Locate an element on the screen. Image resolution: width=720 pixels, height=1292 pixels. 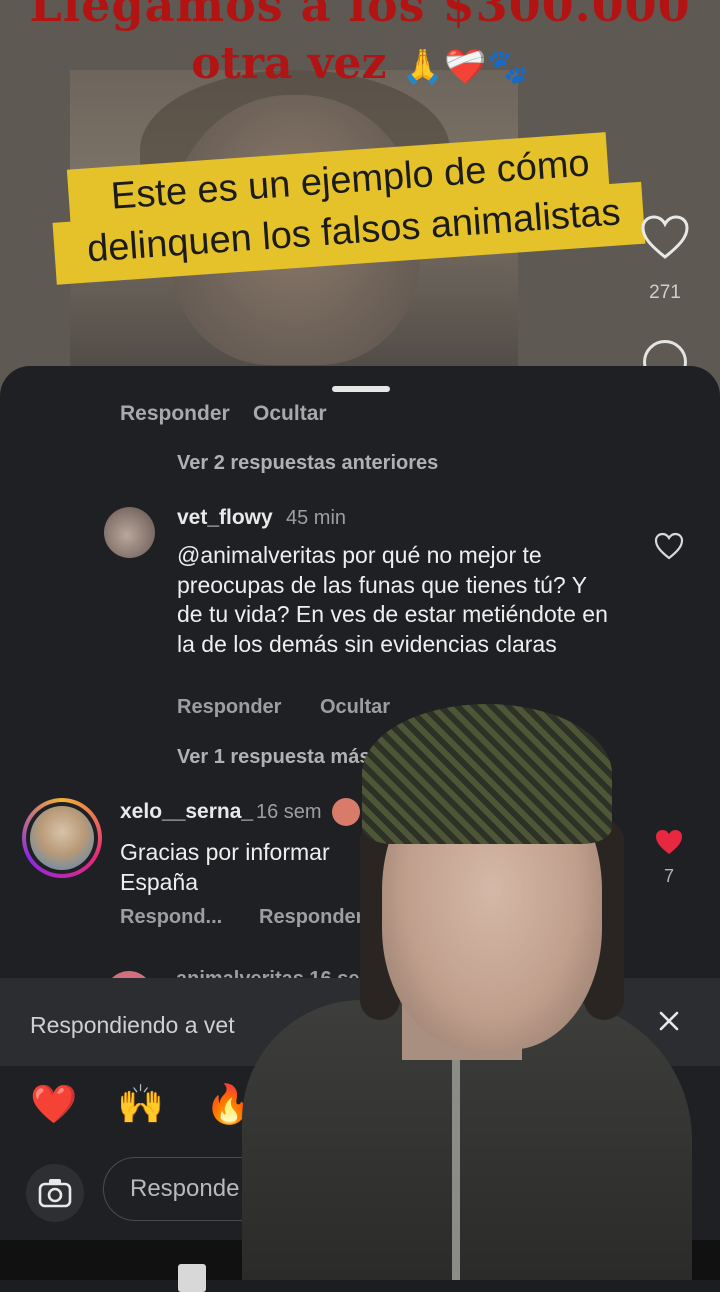
clipped-comment-actions: Responder Ocultar is located at coordinates (223, 413).